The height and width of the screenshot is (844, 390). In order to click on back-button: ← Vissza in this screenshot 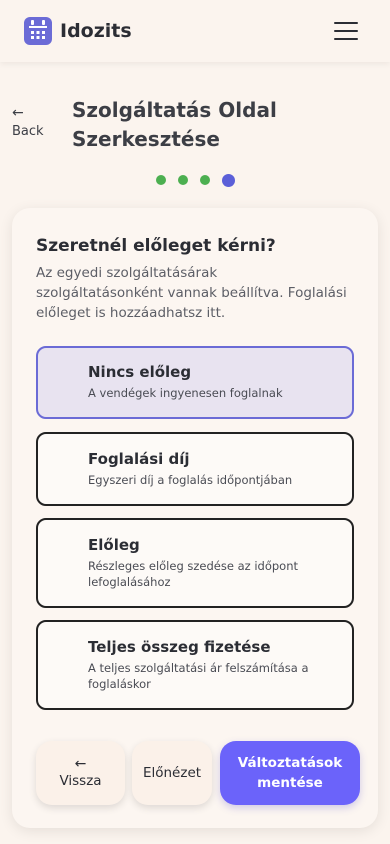, I will do `click(80, 773)`.